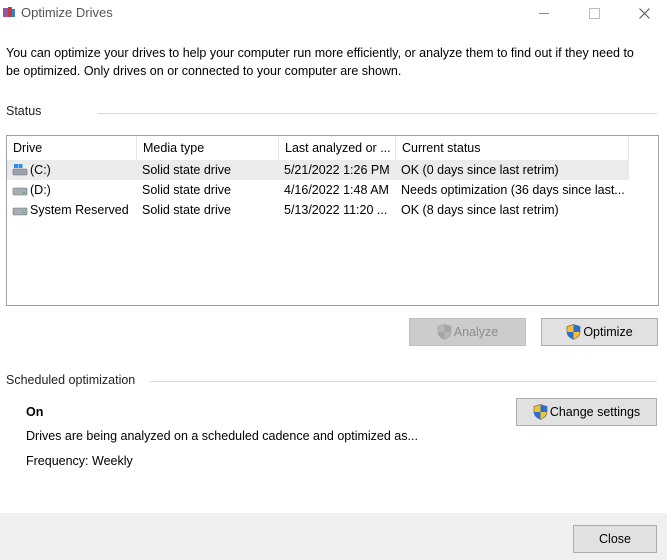  I want to click on scheduled-section-label: Scheduled optimization, so click(71, 380).